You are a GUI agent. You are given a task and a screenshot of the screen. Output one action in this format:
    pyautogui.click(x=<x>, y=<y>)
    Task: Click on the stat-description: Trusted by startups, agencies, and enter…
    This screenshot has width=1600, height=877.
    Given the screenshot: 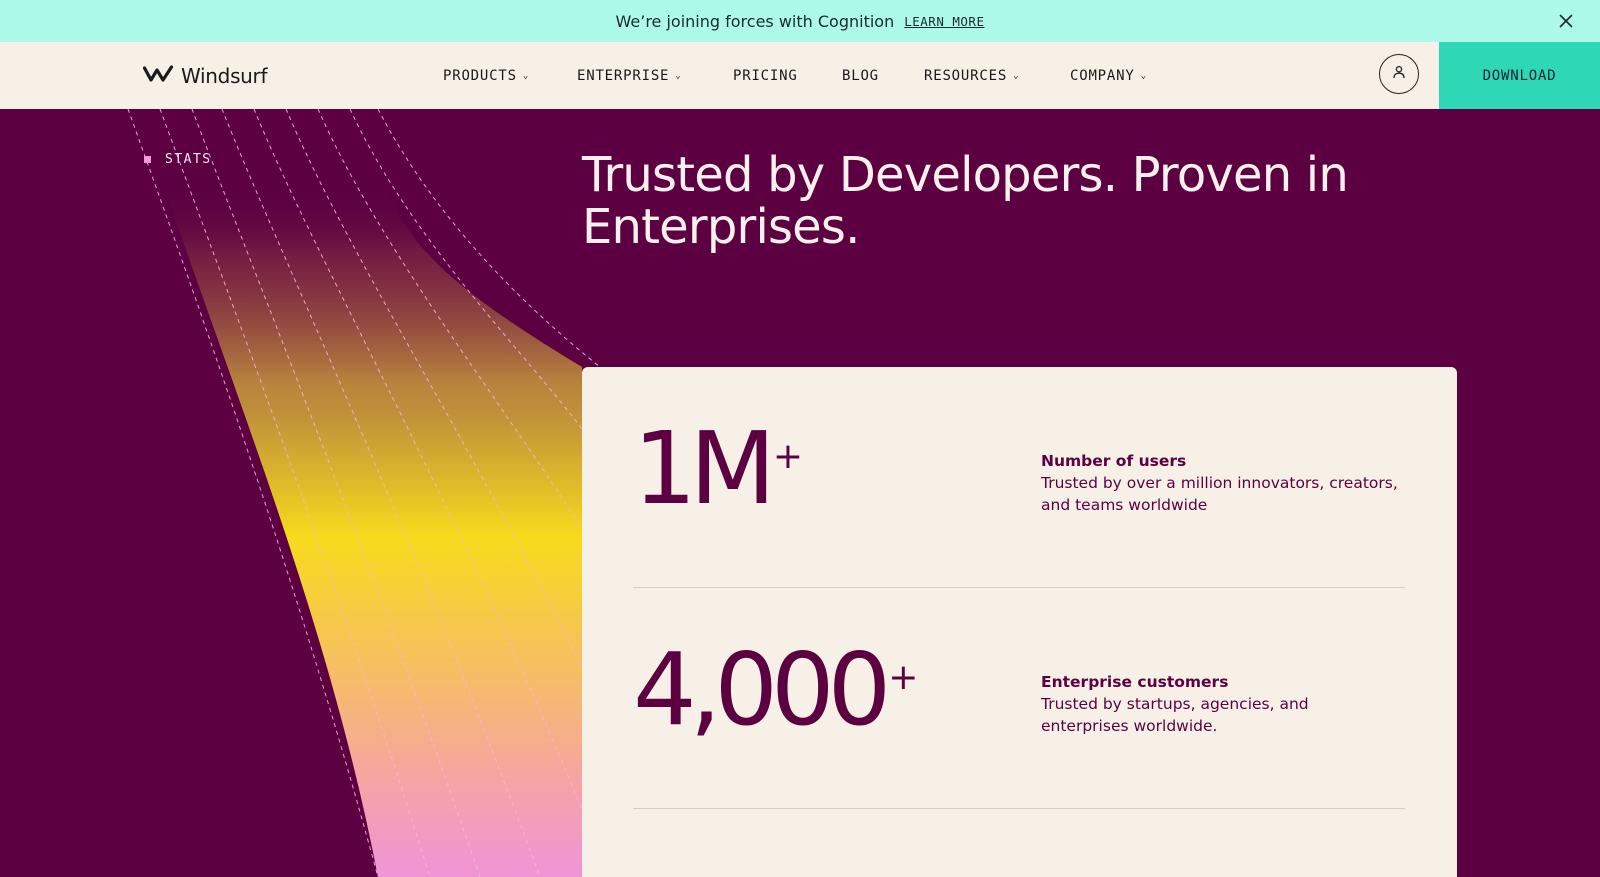 What is the action you would take?
    pyautogui.click(x=1175, y=715)
    